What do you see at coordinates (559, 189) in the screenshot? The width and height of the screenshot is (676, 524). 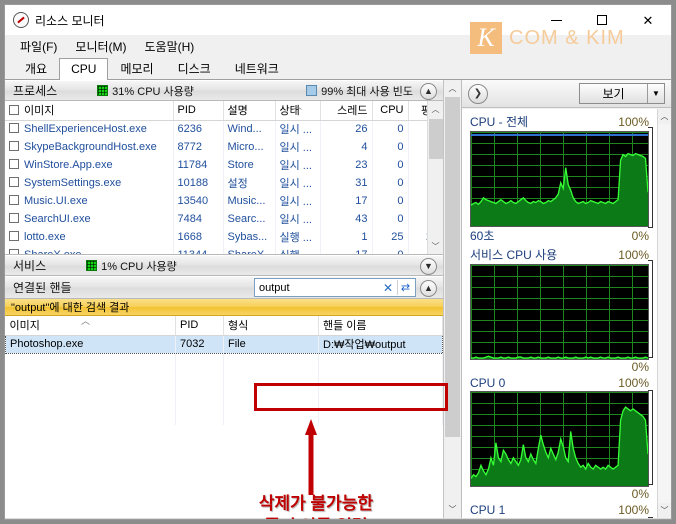 I see `graph-series` at bounding box center [559, 189].